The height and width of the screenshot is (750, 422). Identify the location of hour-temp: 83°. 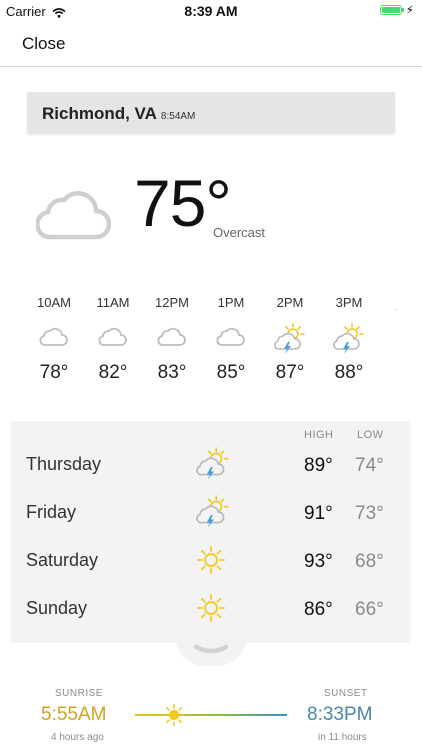
(172, 372).